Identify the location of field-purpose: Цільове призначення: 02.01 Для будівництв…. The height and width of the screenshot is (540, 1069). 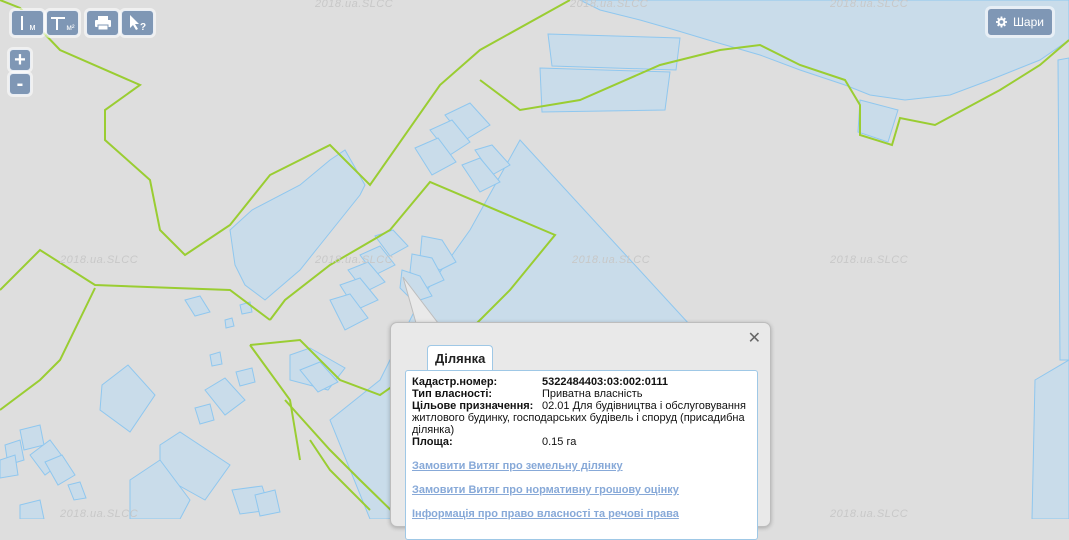
(581, 418).